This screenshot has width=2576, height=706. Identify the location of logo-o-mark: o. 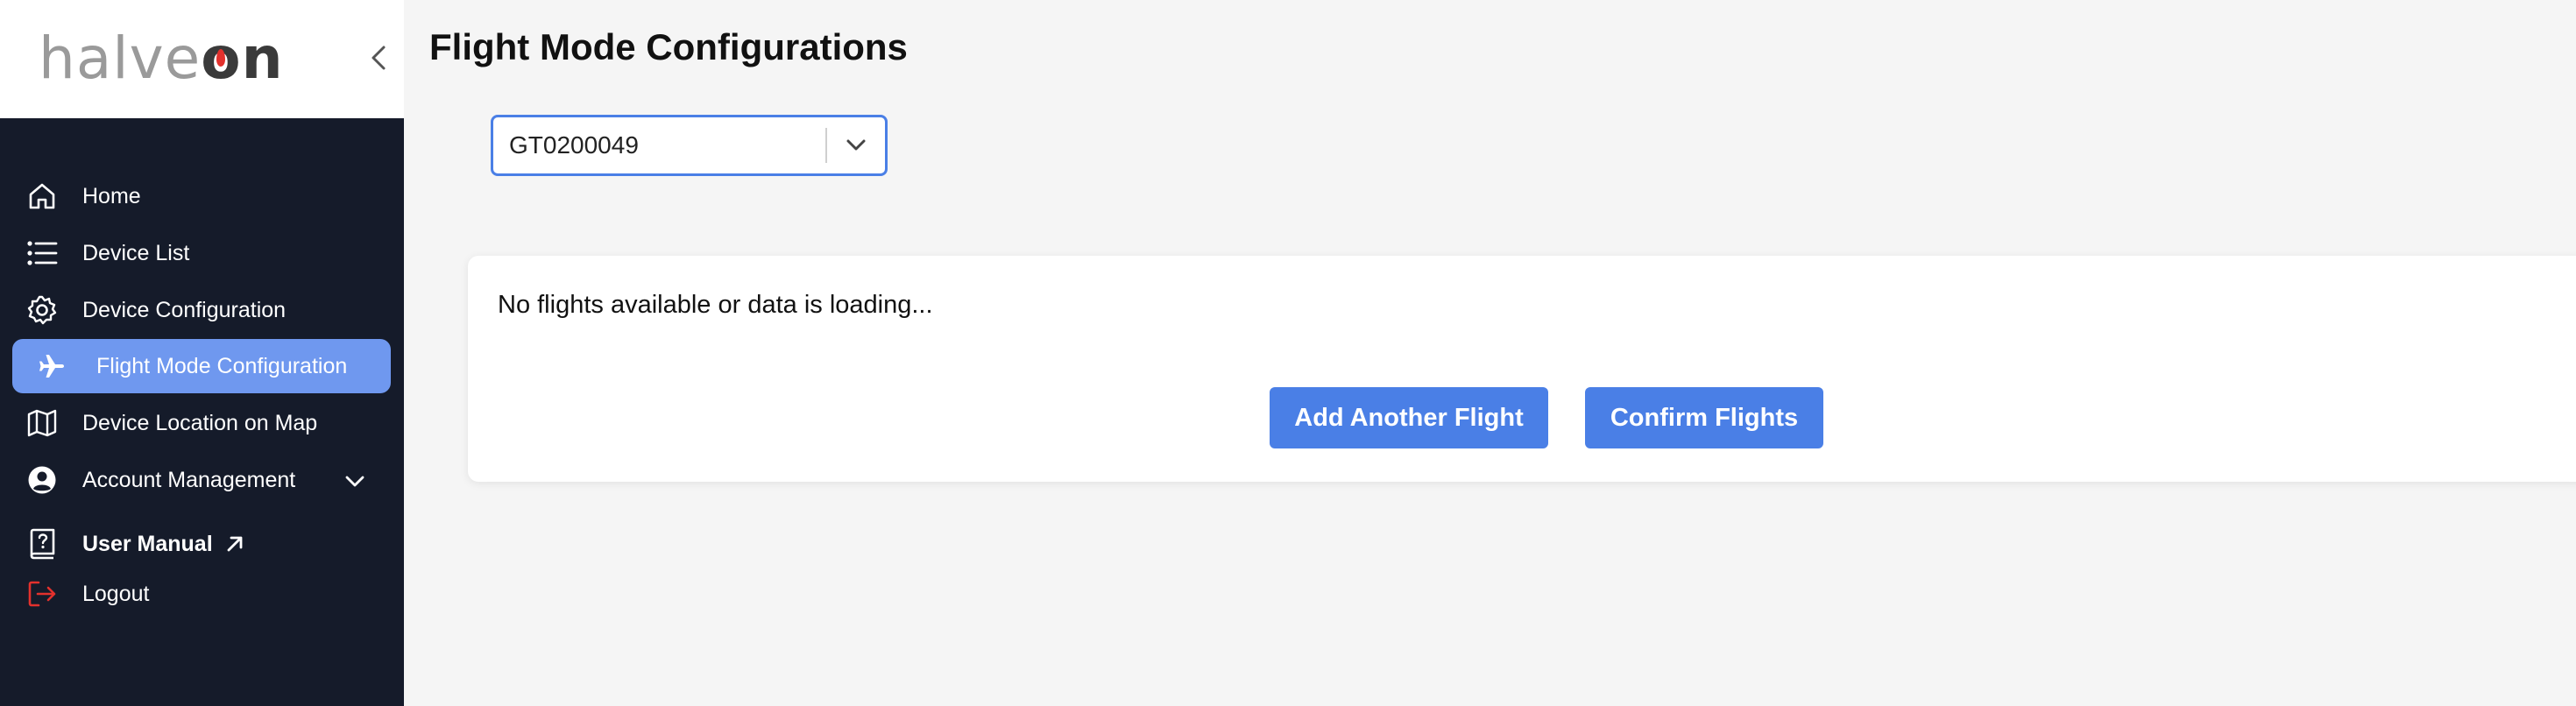
(221, 59).